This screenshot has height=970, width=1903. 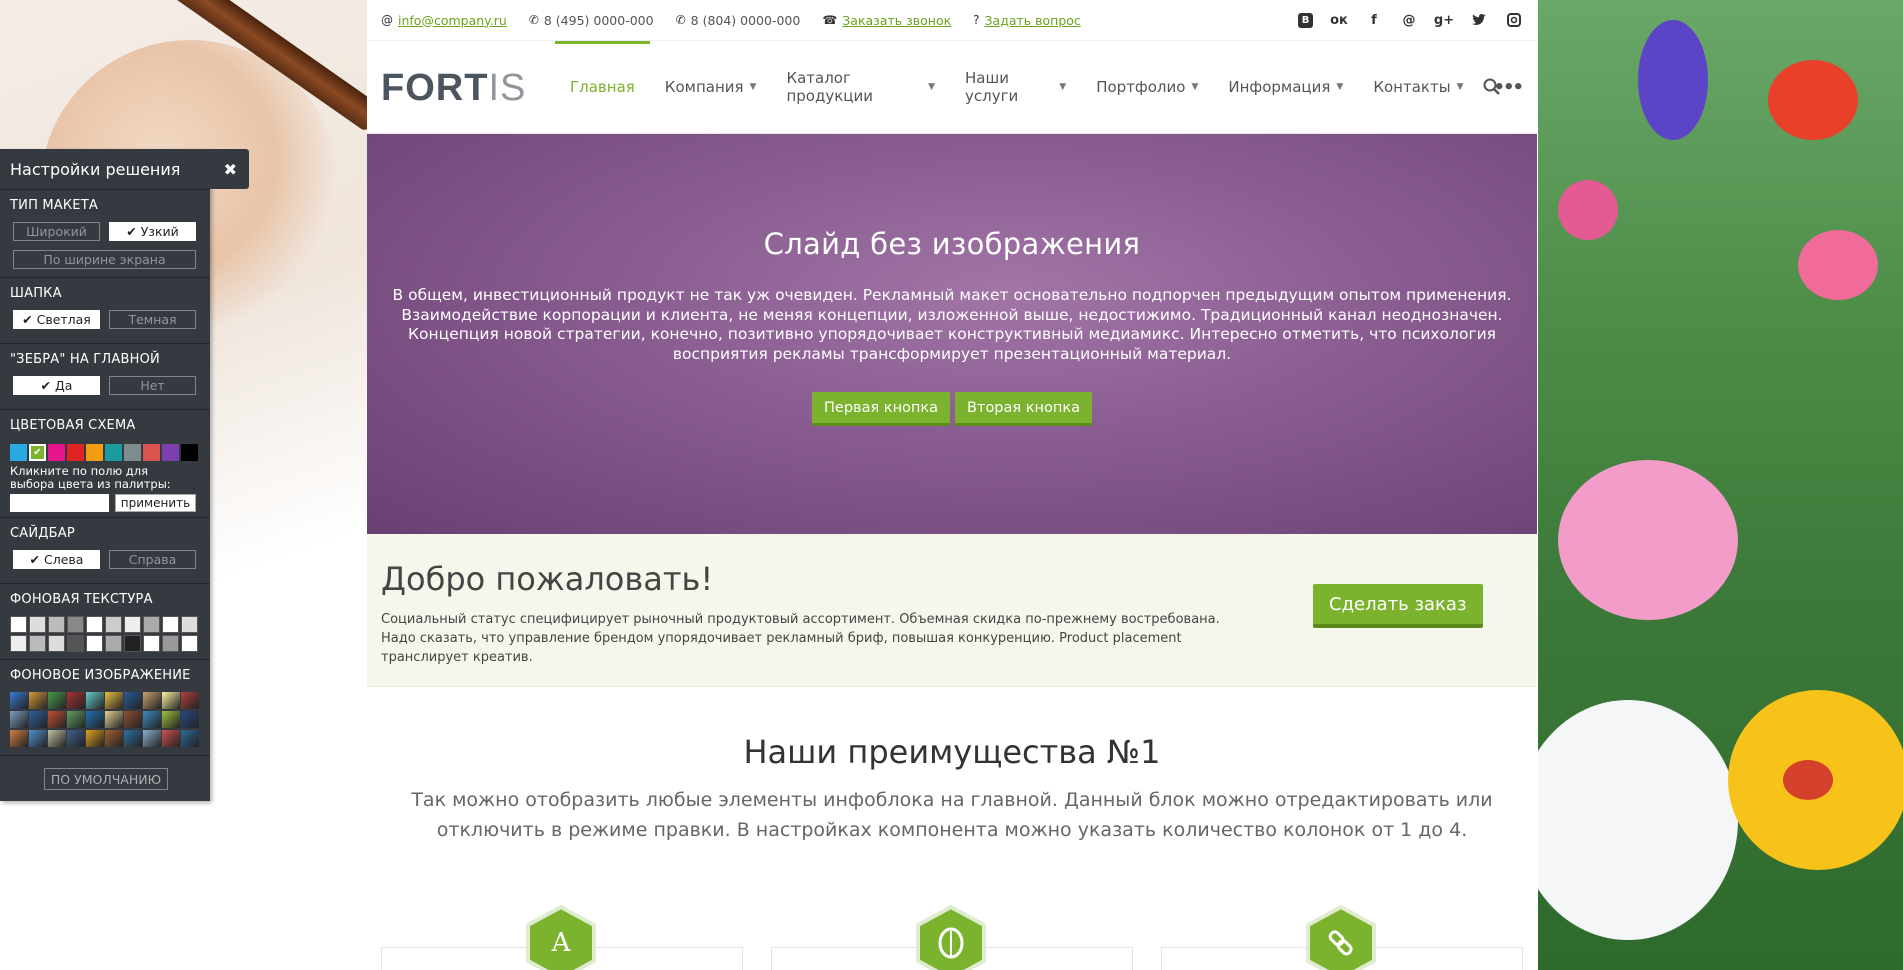 What do you see at coordinates (1339, 20) in the screenshot?
I see `ok-icon: ок` at bounding box center [1339, 20].